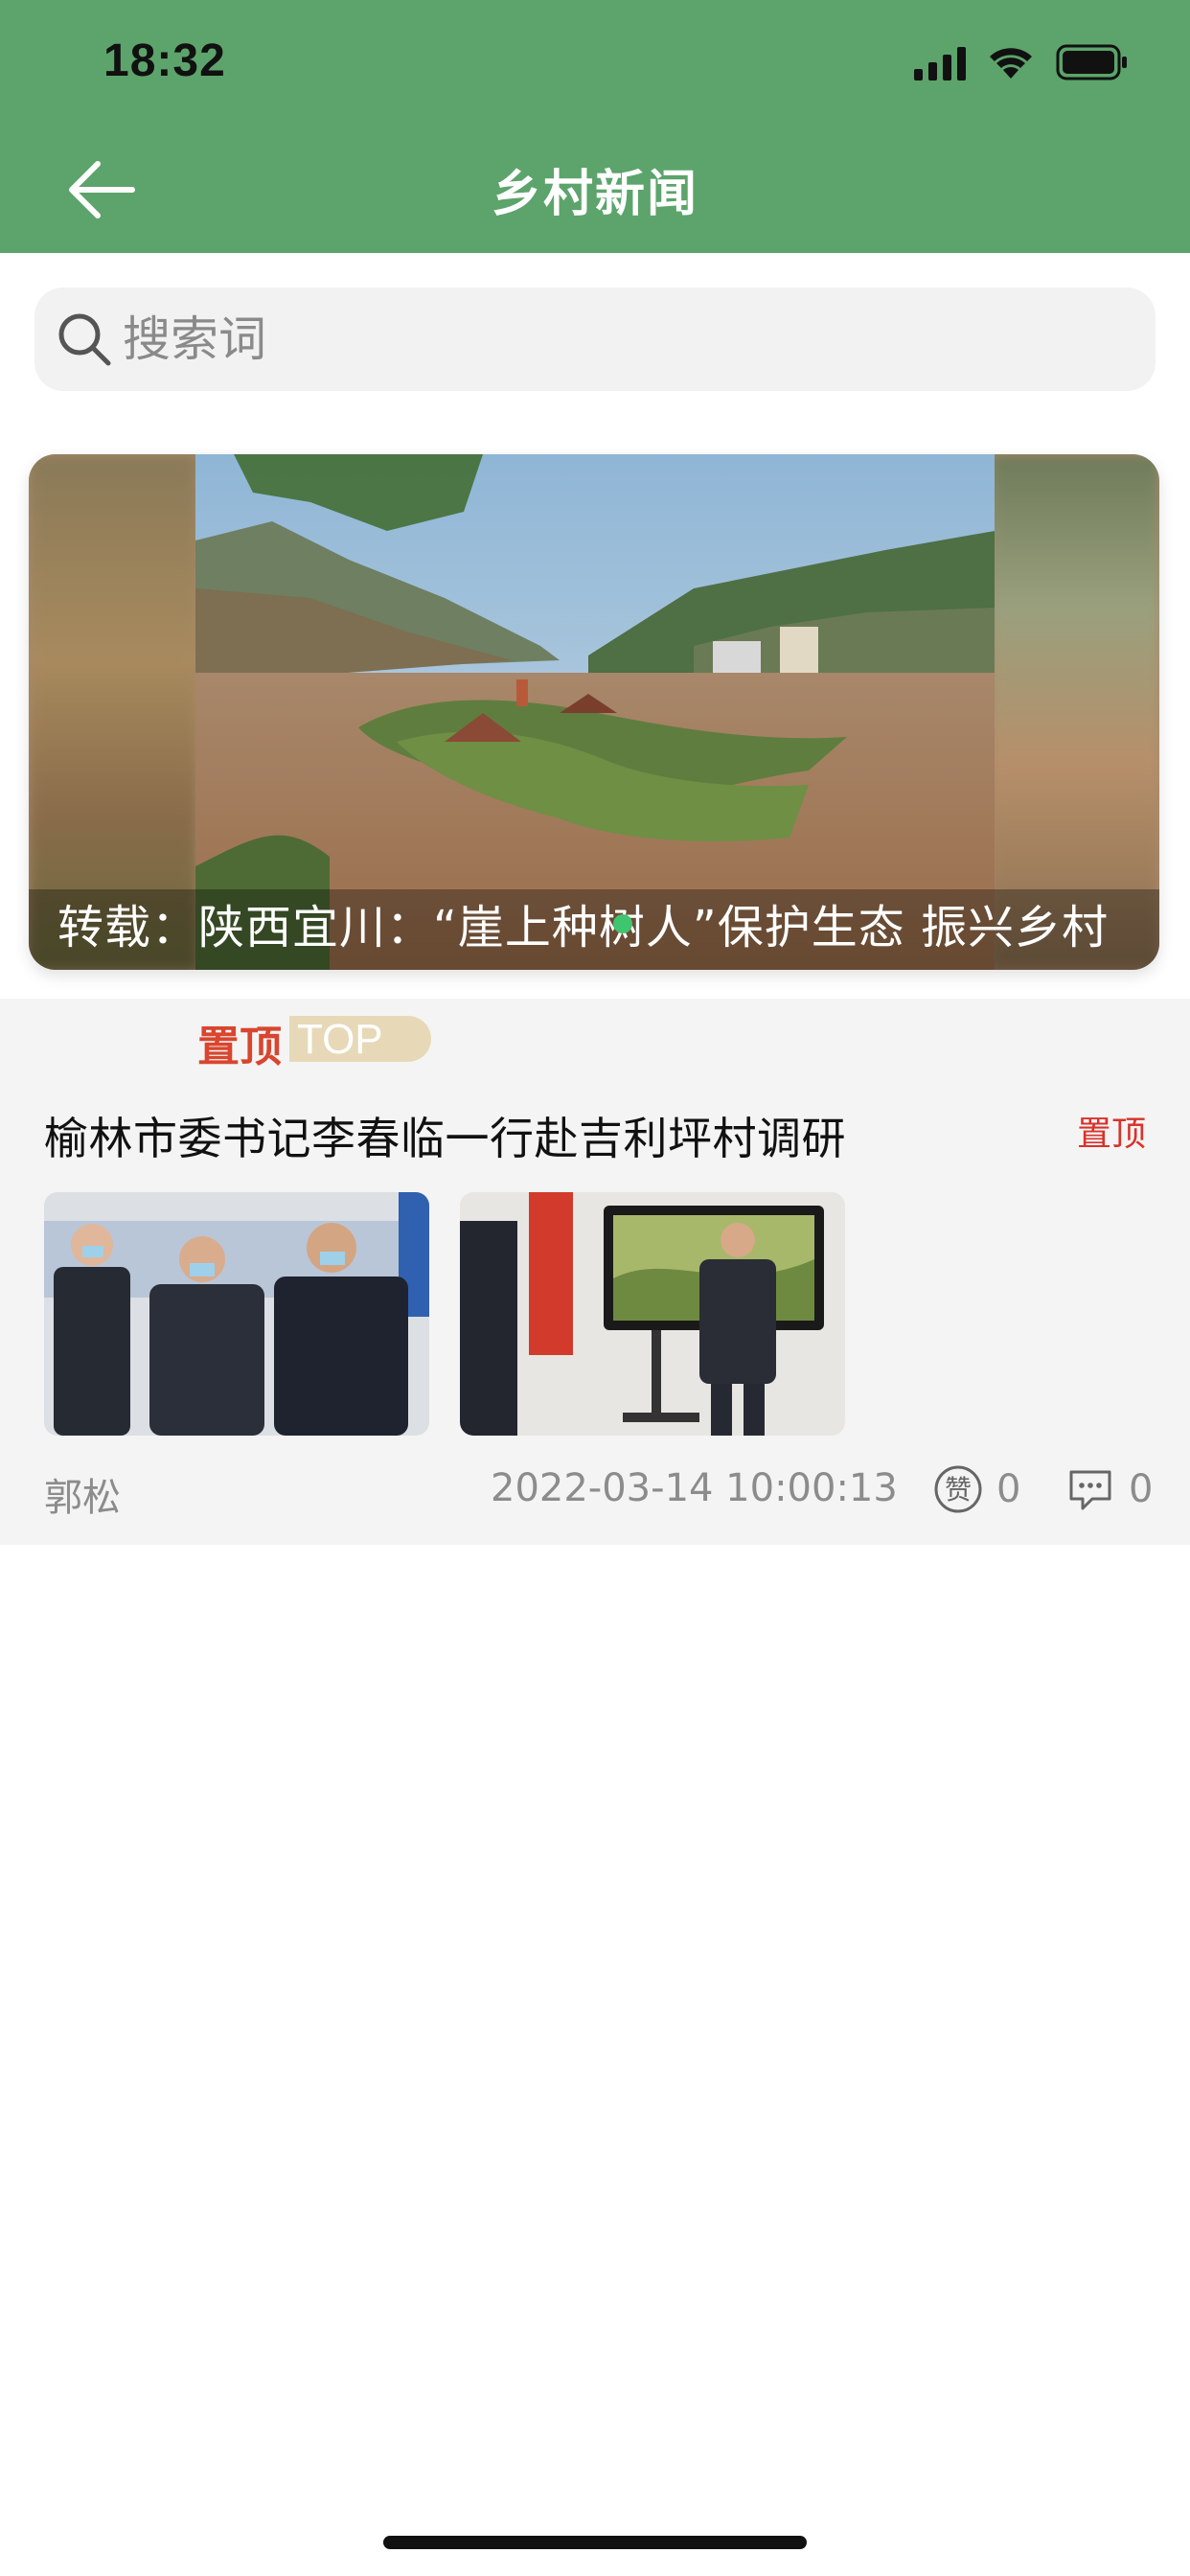 The image size is (1190, 2576). I want to click on top-badge-zh: 置顶, so click(240, 1047).